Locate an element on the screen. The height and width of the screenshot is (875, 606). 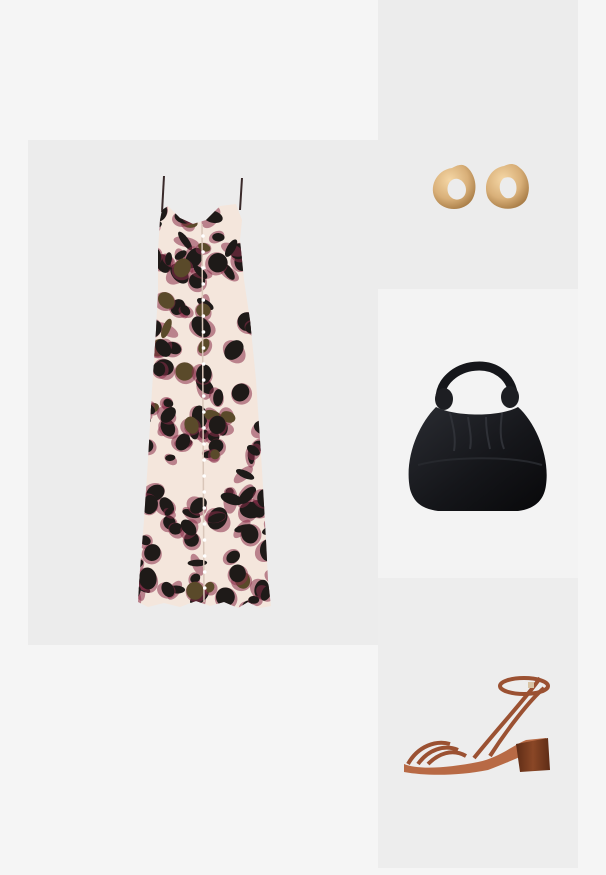
sandal-ankle-loop is located at coordinates (524, 686).